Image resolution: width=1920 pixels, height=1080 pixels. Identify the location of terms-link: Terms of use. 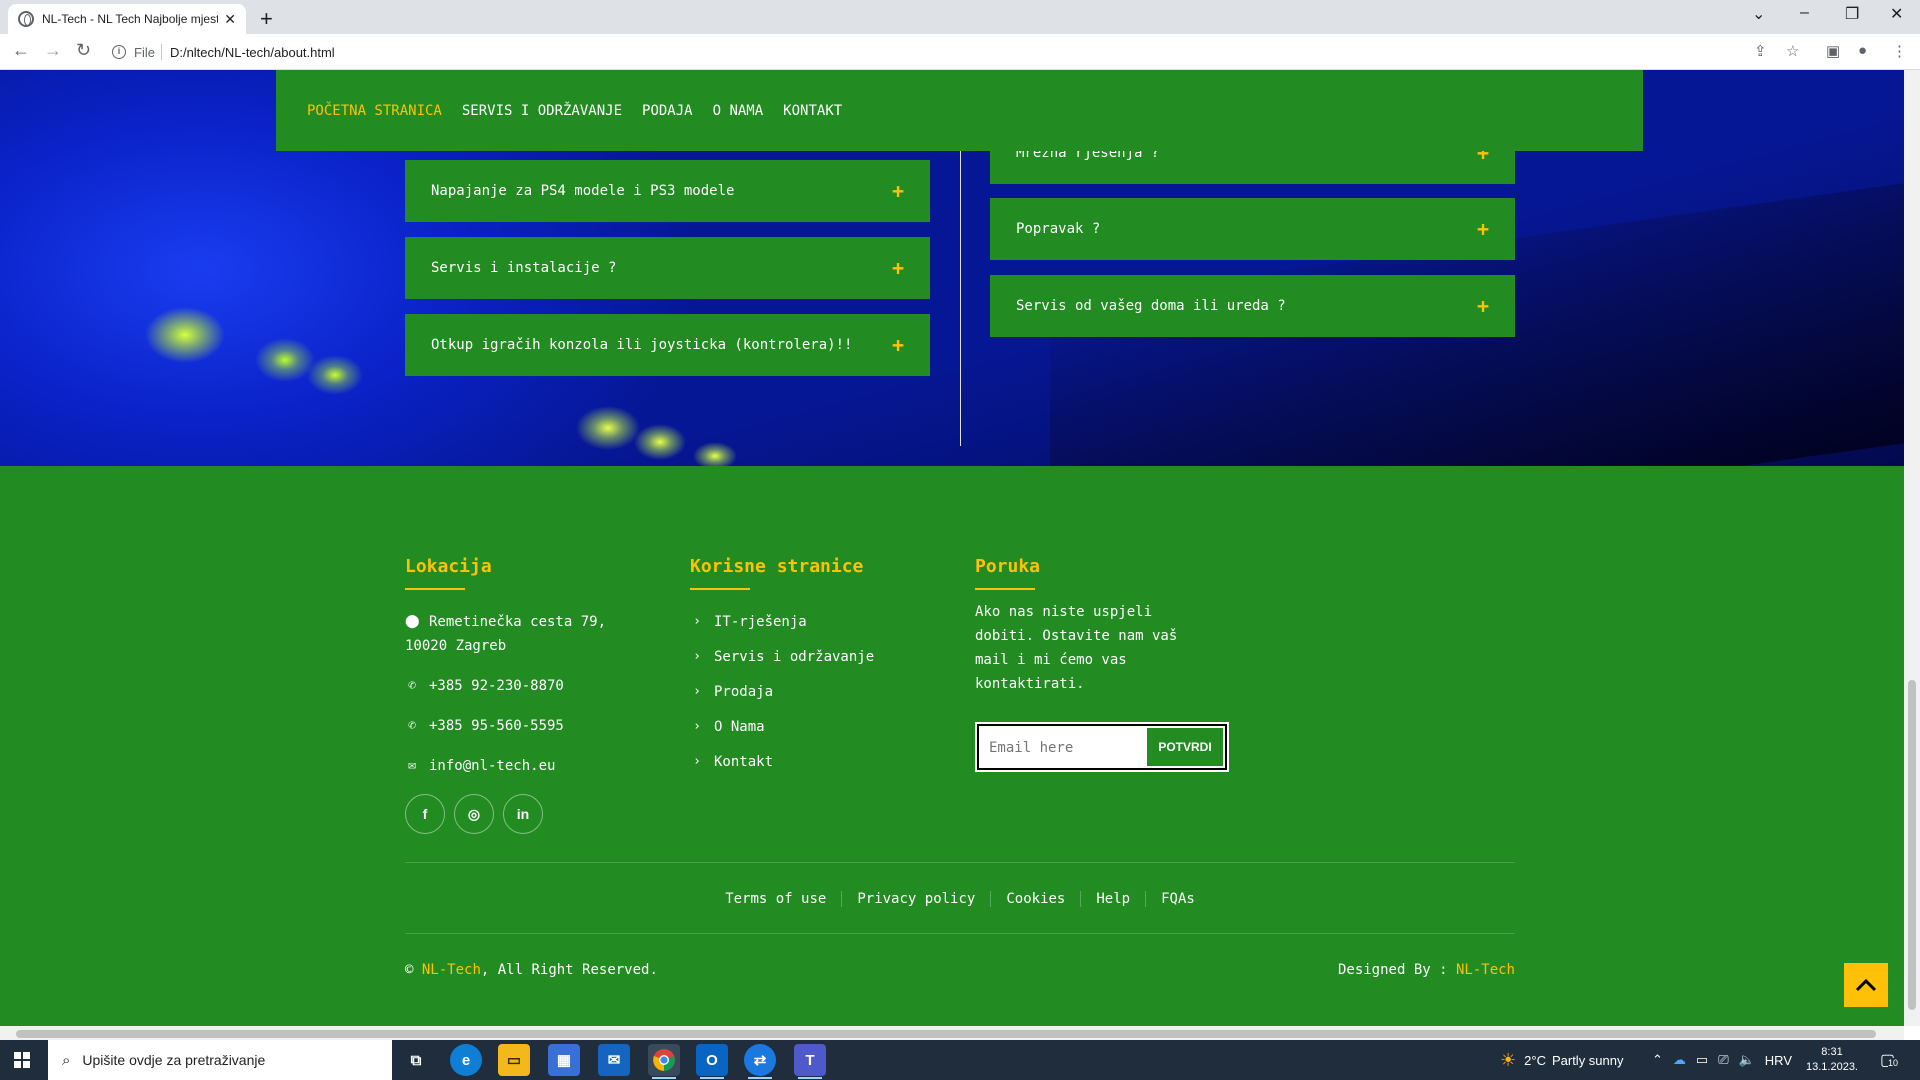
(776, 899).